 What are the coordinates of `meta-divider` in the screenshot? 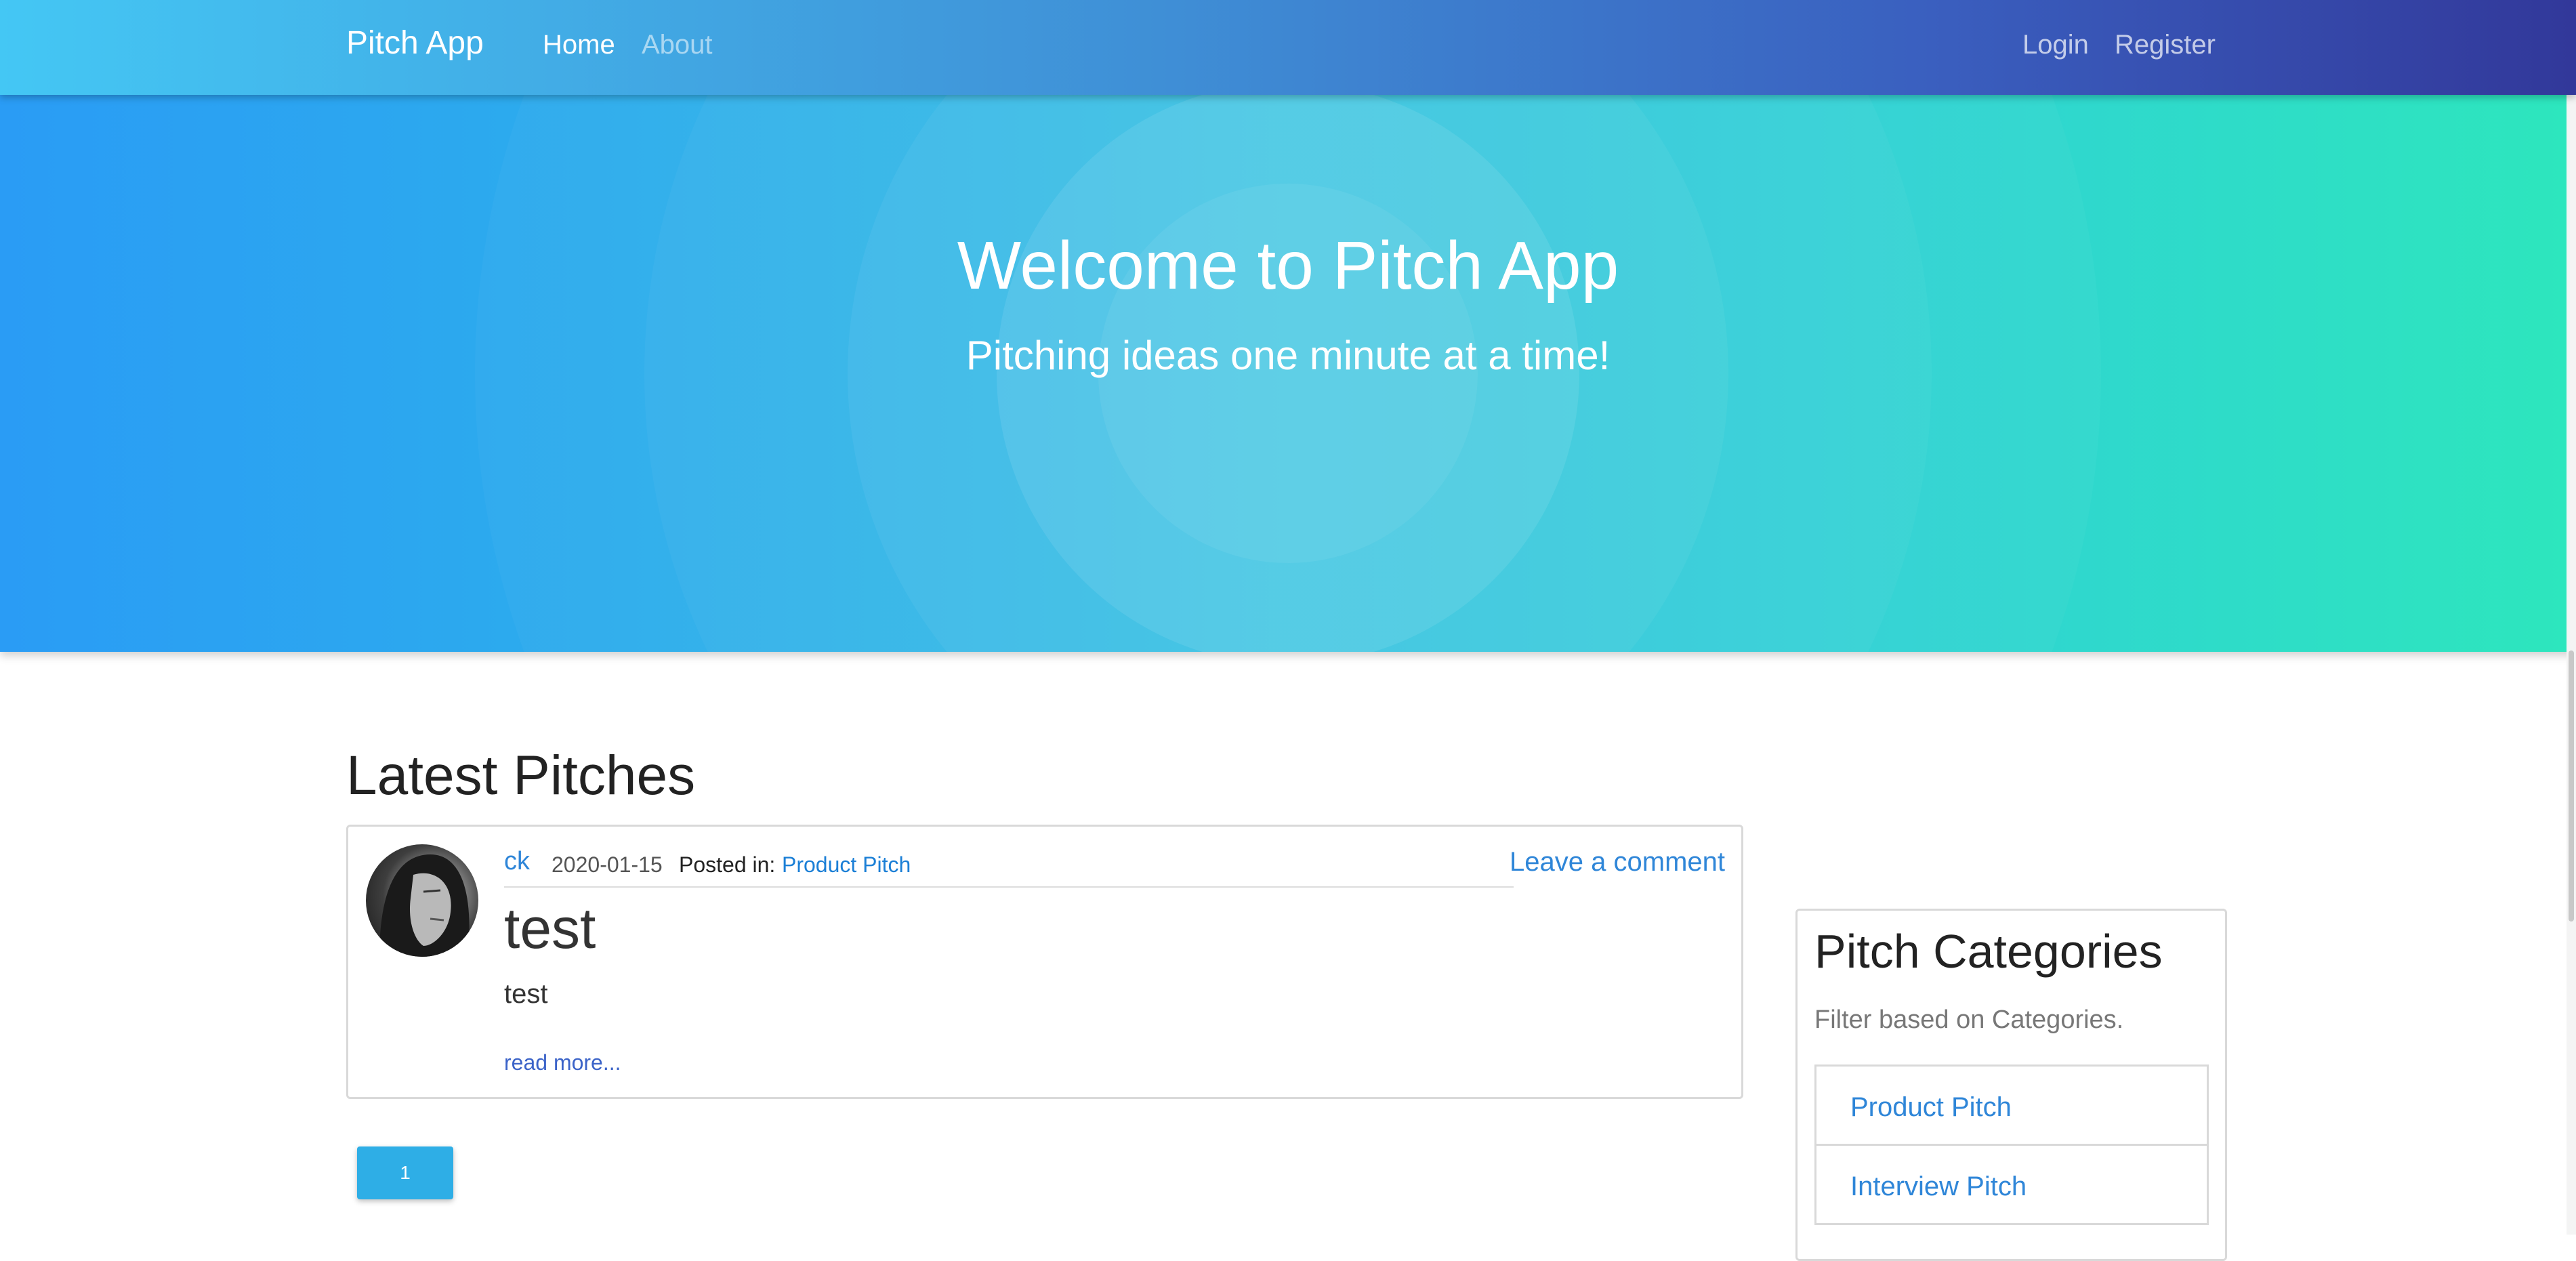 It's located at (1009, 887).